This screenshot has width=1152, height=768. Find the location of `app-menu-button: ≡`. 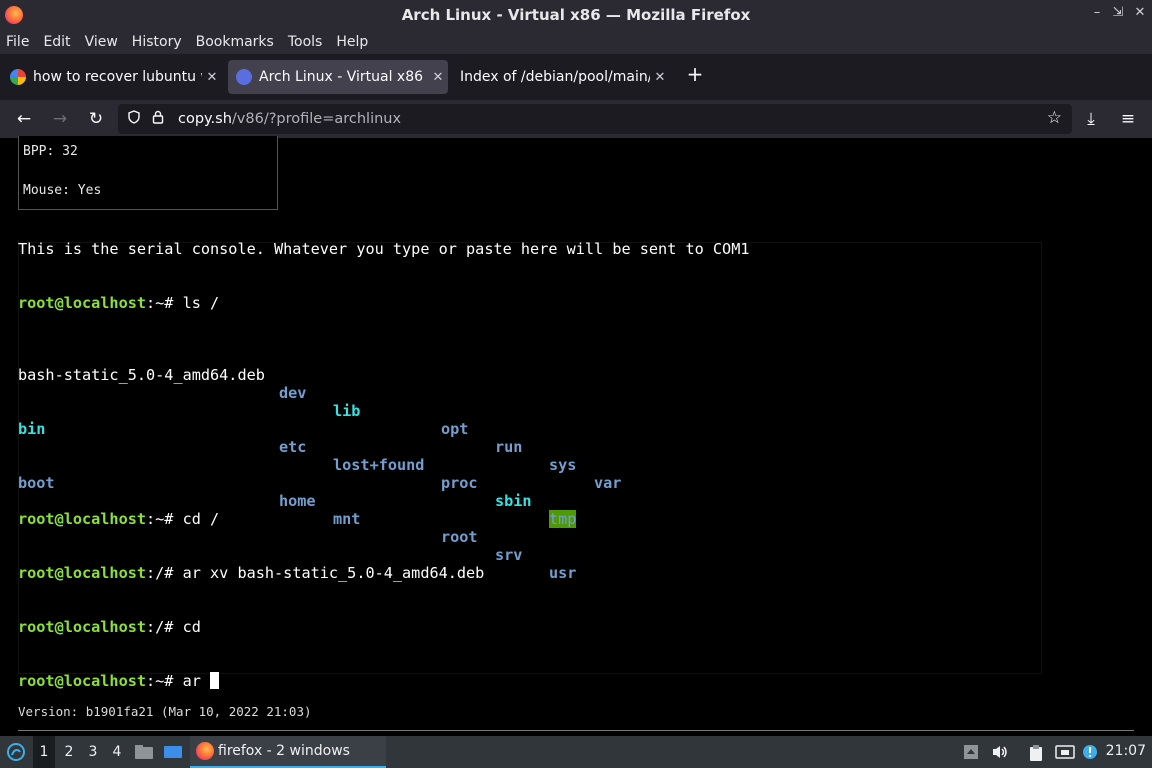

app-menu-button: ≡ is located at coordinates (1128, 119).